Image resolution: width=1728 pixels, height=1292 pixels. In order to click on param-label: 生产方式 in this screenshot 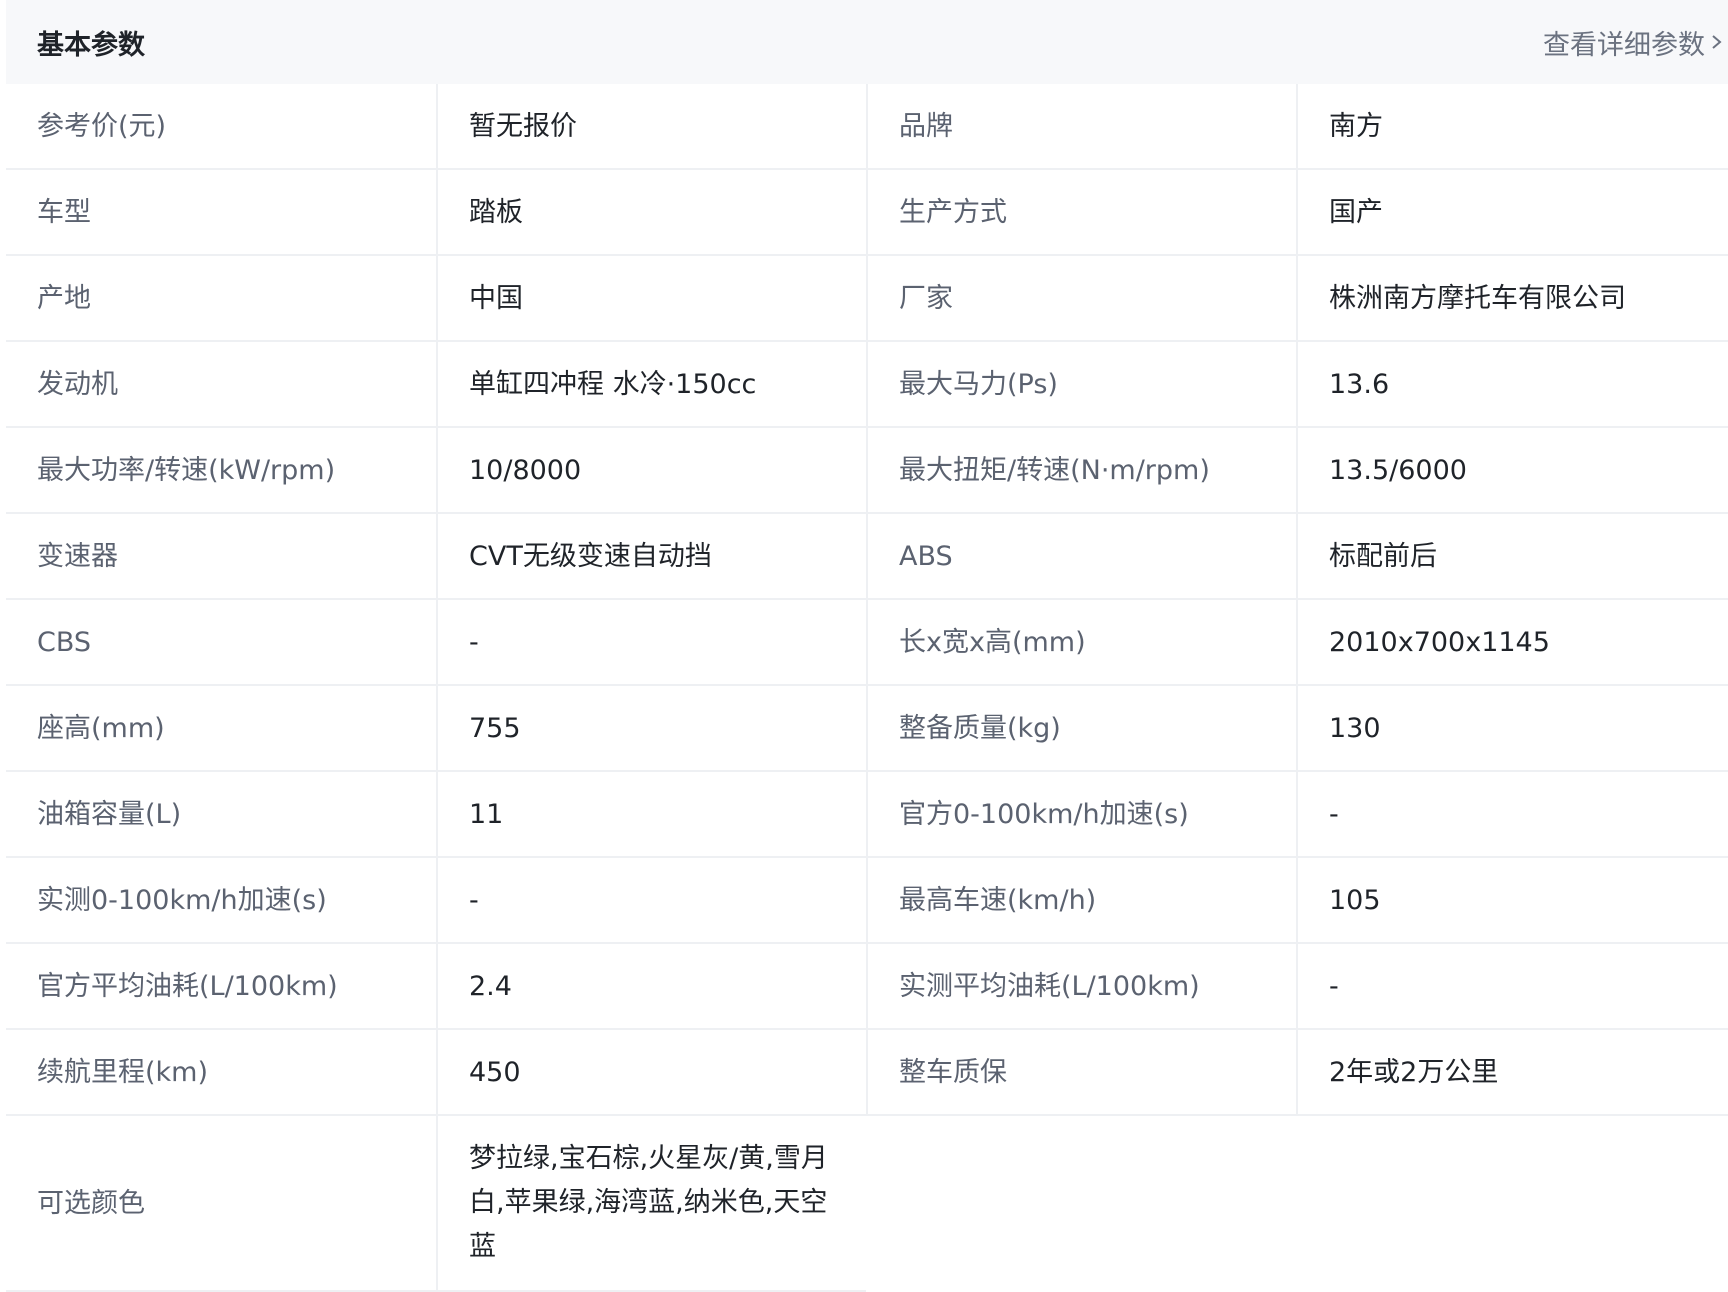, I will do `click(1081, 213)`.